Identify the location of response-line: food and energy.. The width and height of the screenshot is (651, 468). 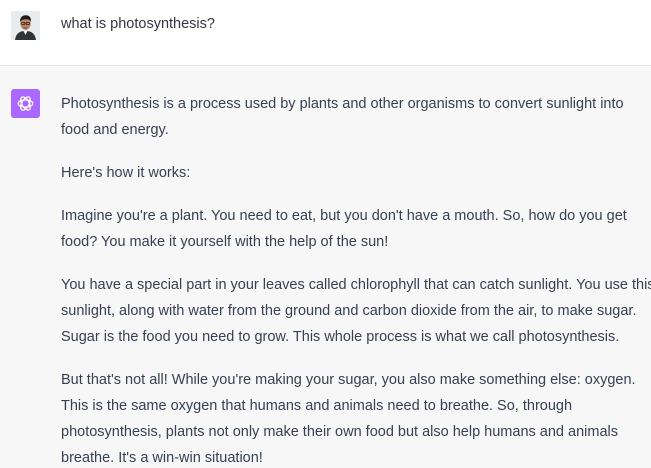
(115, 130).